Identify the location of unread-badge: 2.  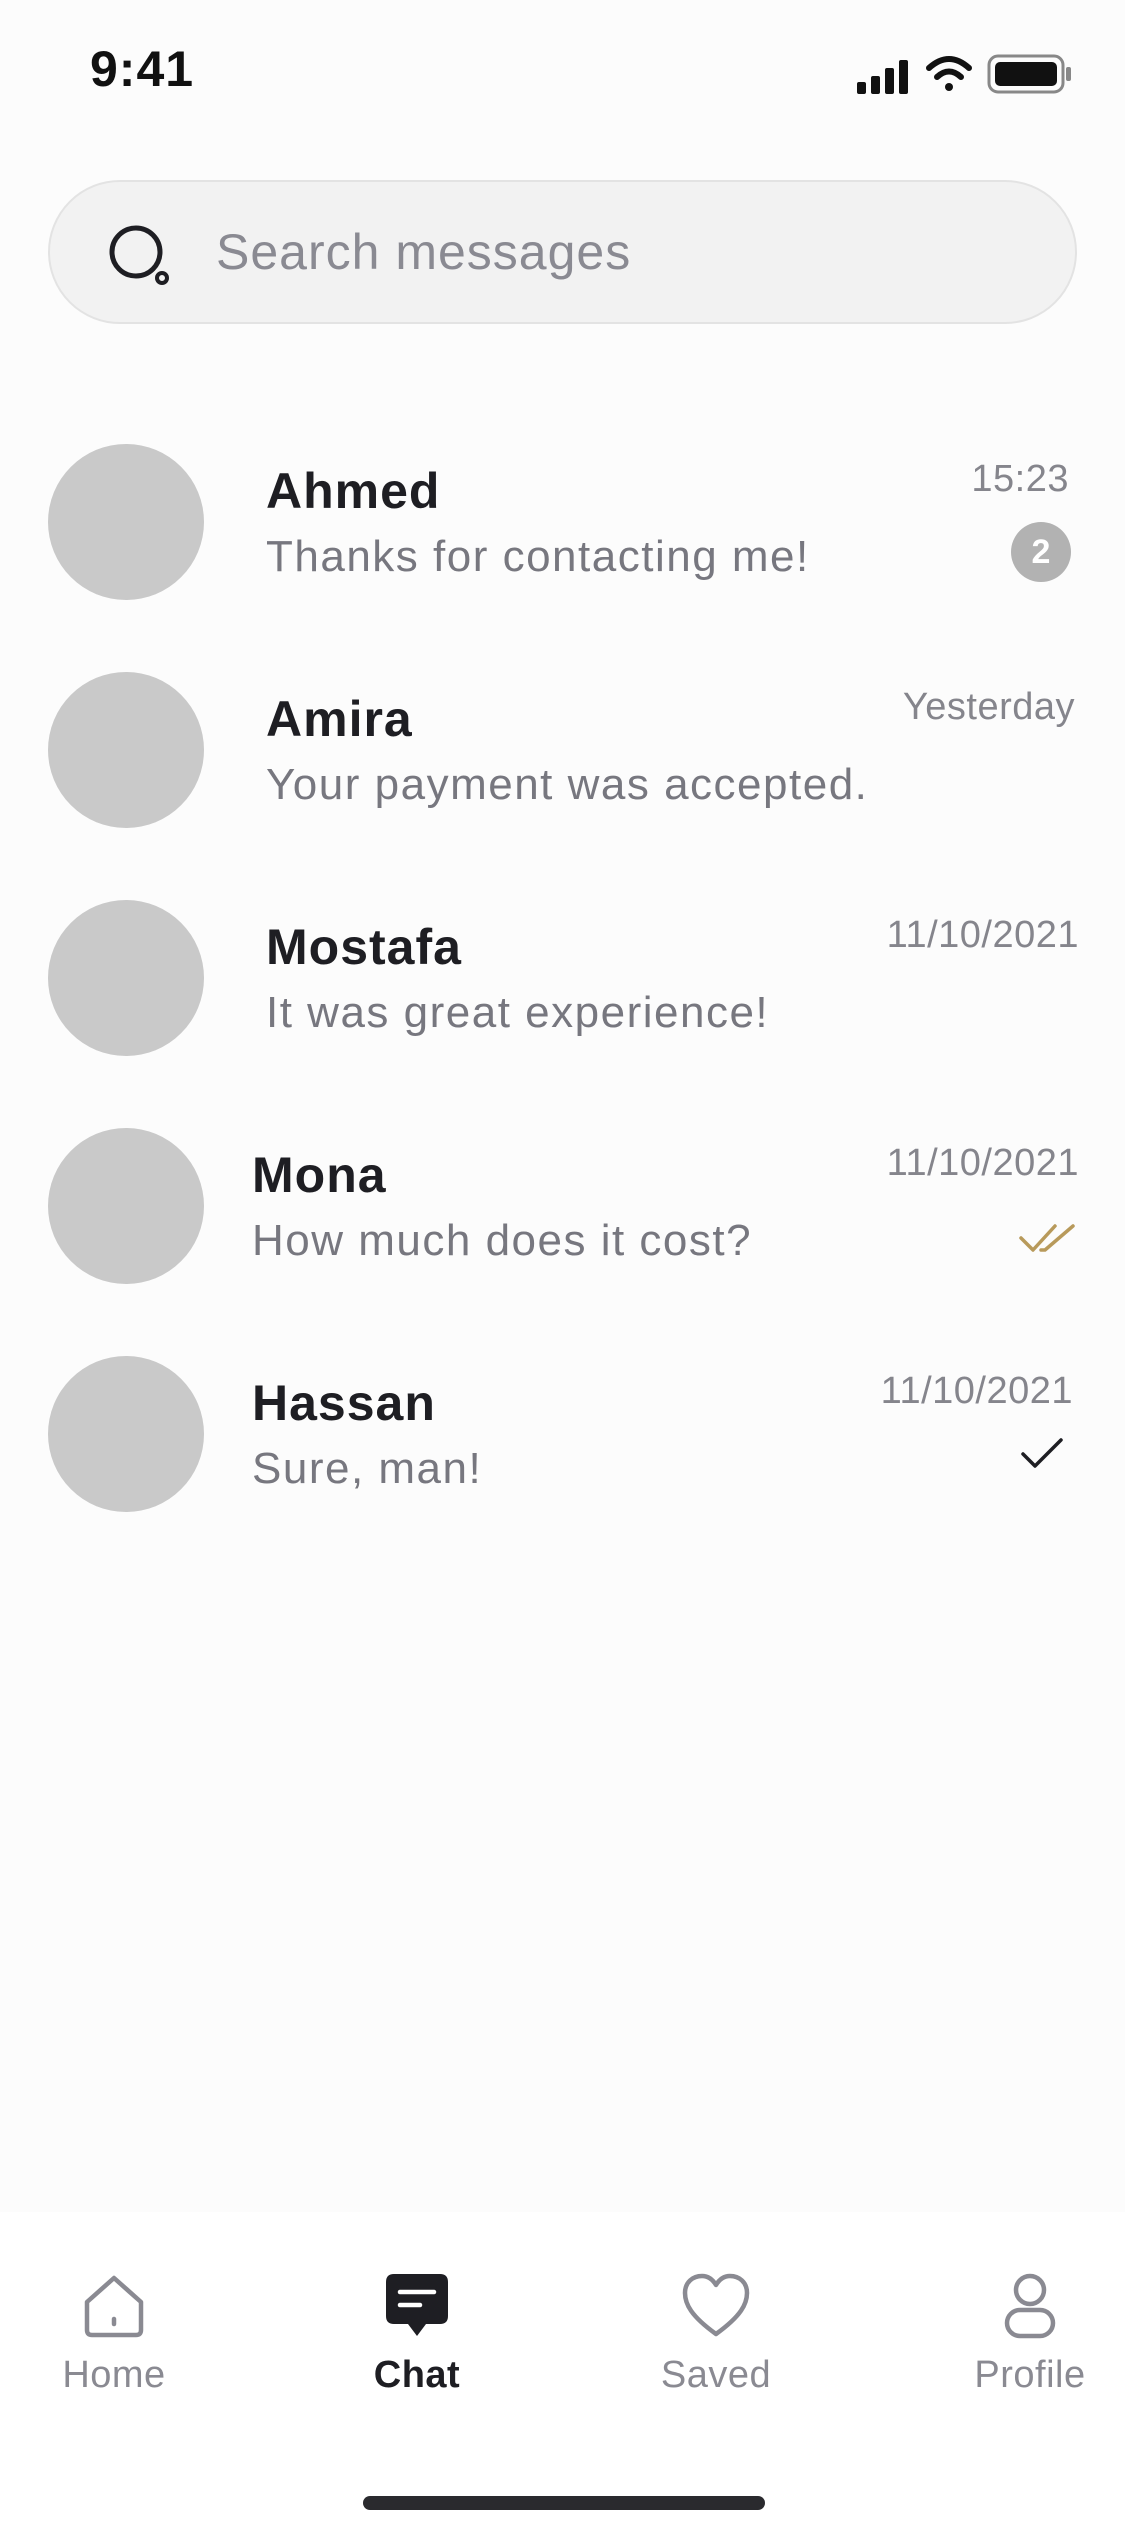
(1041, 552).